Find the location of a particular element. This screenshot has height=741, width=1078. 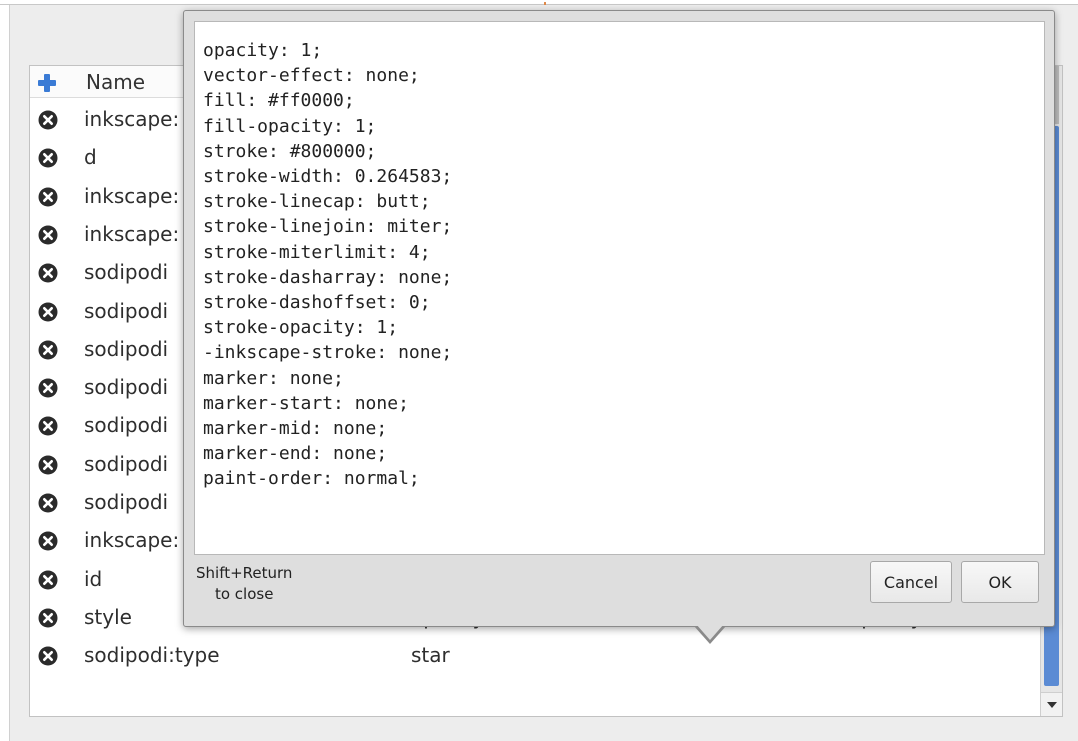

top-divider is located at coordinates (539, 4).